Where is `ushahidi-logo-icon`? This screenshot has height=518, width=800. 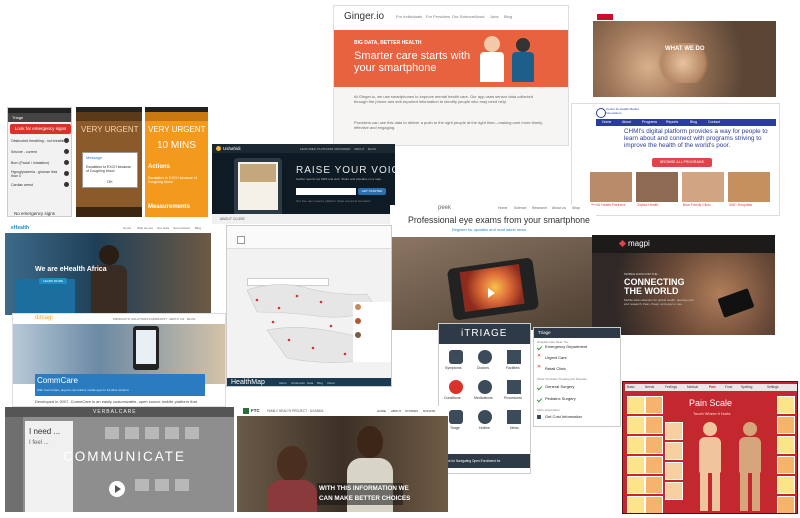 ushahidi-logo-icon is located at coordinates (218, 148).